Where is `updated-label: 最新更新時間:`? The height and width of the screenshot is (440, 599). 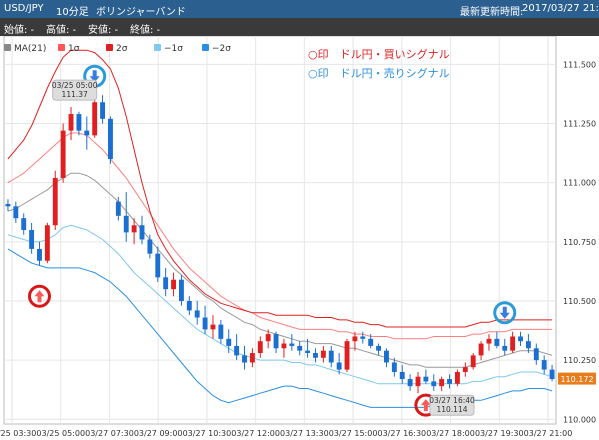 updated-label: 最新更新時間: is located at coordinates (492, 12).